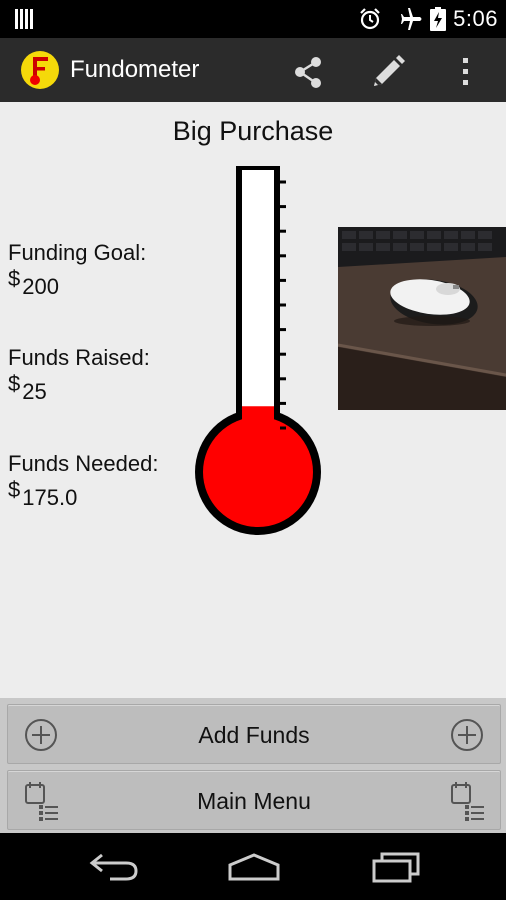 The width and height of the screenshot is (506, 900). Describe the element at coordinates (24, 19) in the screenshot. I see `signal-bars-icon` at that location.